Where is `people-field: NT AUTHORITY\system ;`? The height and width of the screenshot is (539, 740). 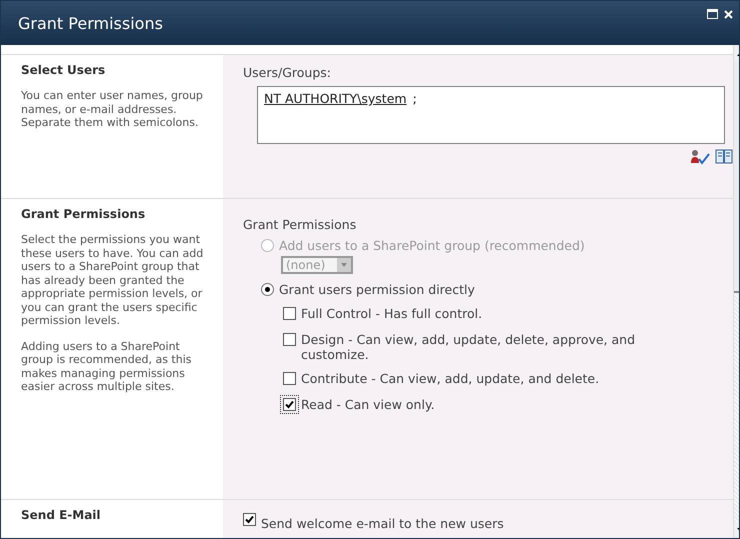 people-field: NT AUTHORITY\system ; is located at coordinates (491, 115).